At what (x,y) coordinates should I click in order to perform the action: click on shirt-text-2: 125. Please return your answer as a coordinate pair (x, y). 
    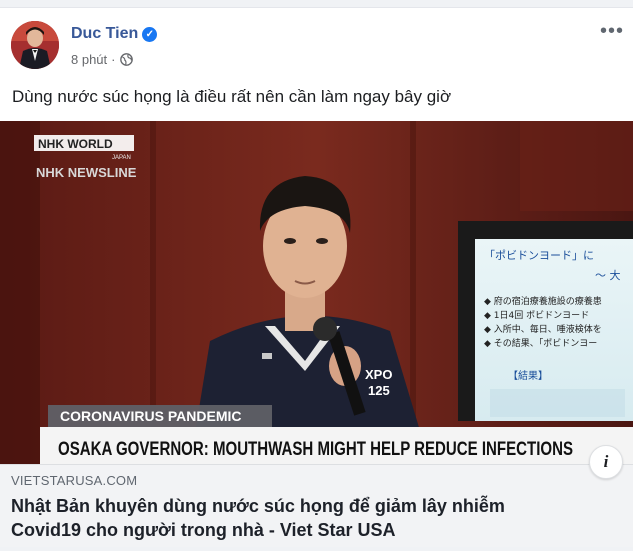
    Looking at the image, I should click on (379, 390).